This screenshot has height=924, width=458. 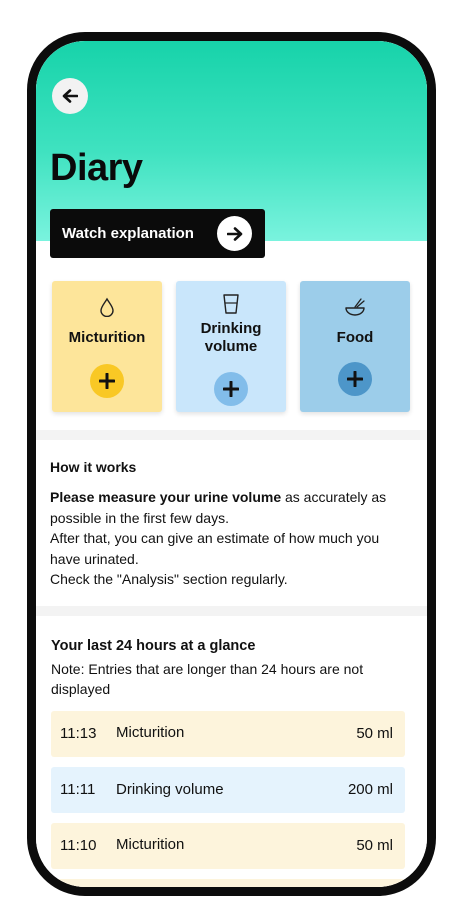 I want to click on watch-arrow-circle, so click(x=234, y=233).